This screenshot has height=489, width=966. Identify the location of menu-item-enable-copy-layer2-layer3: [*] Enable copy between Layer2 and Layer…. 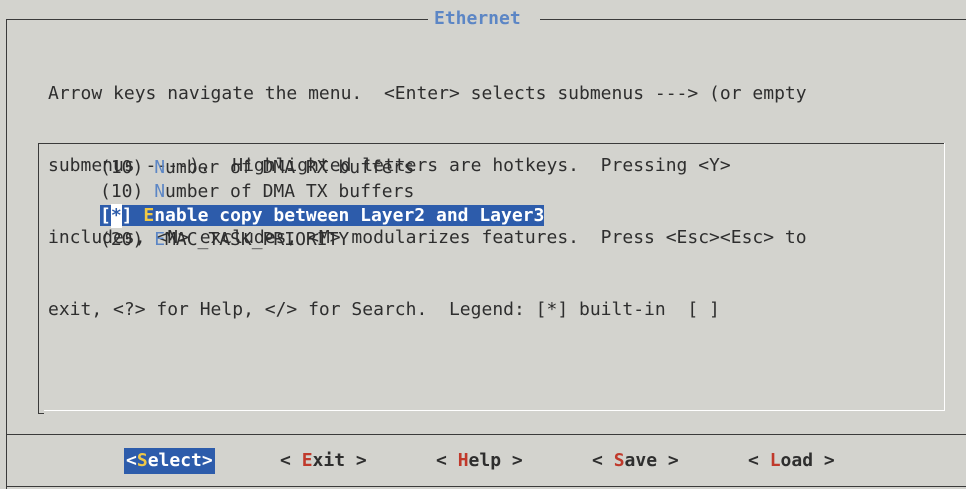
(322, 216).